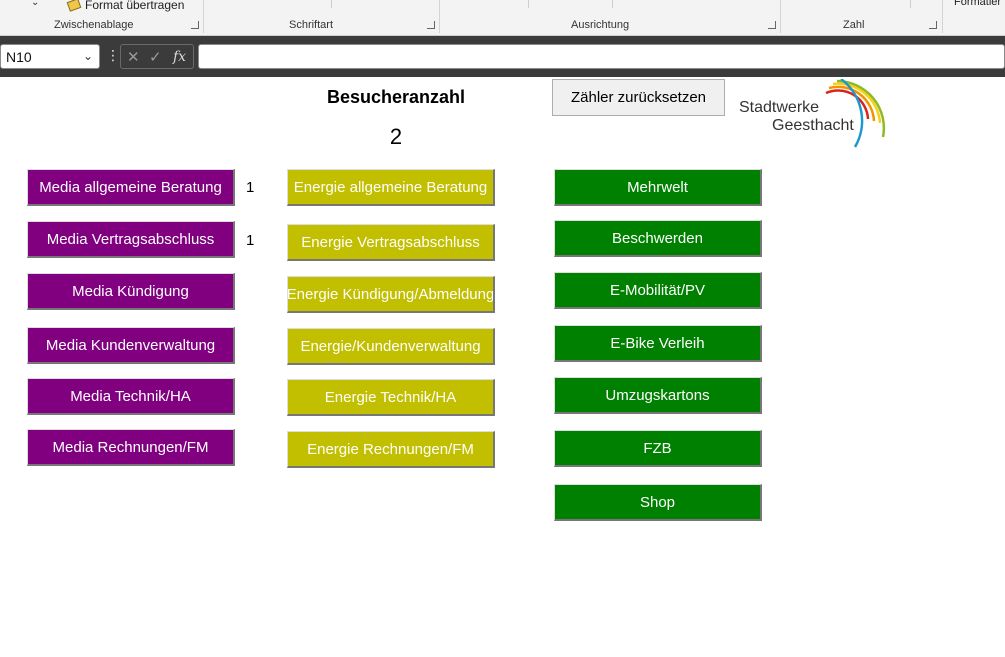  What do you see at coordinates (658, 343) in the screenshot?
I see `e-bike-verleih-button: E-Bike Verleih` at bounding box center [658, 343].